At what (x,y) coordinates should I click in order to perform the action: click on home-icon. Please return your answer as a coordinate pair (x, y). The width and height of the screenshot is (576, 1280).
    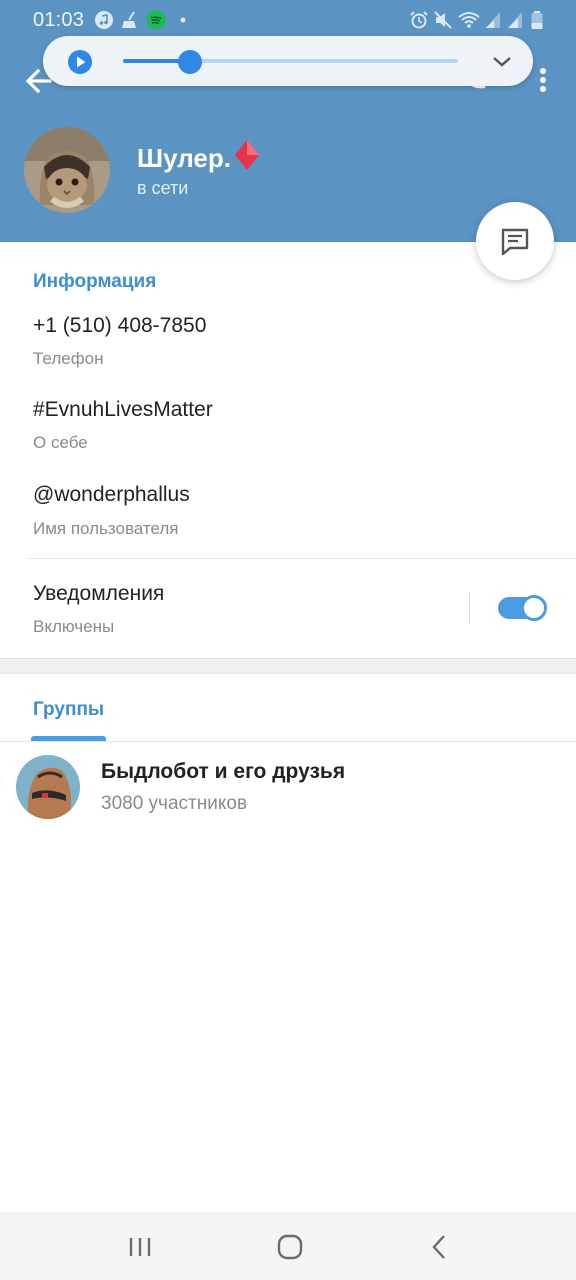
    Looking at the image, I should click on (290, 1247).